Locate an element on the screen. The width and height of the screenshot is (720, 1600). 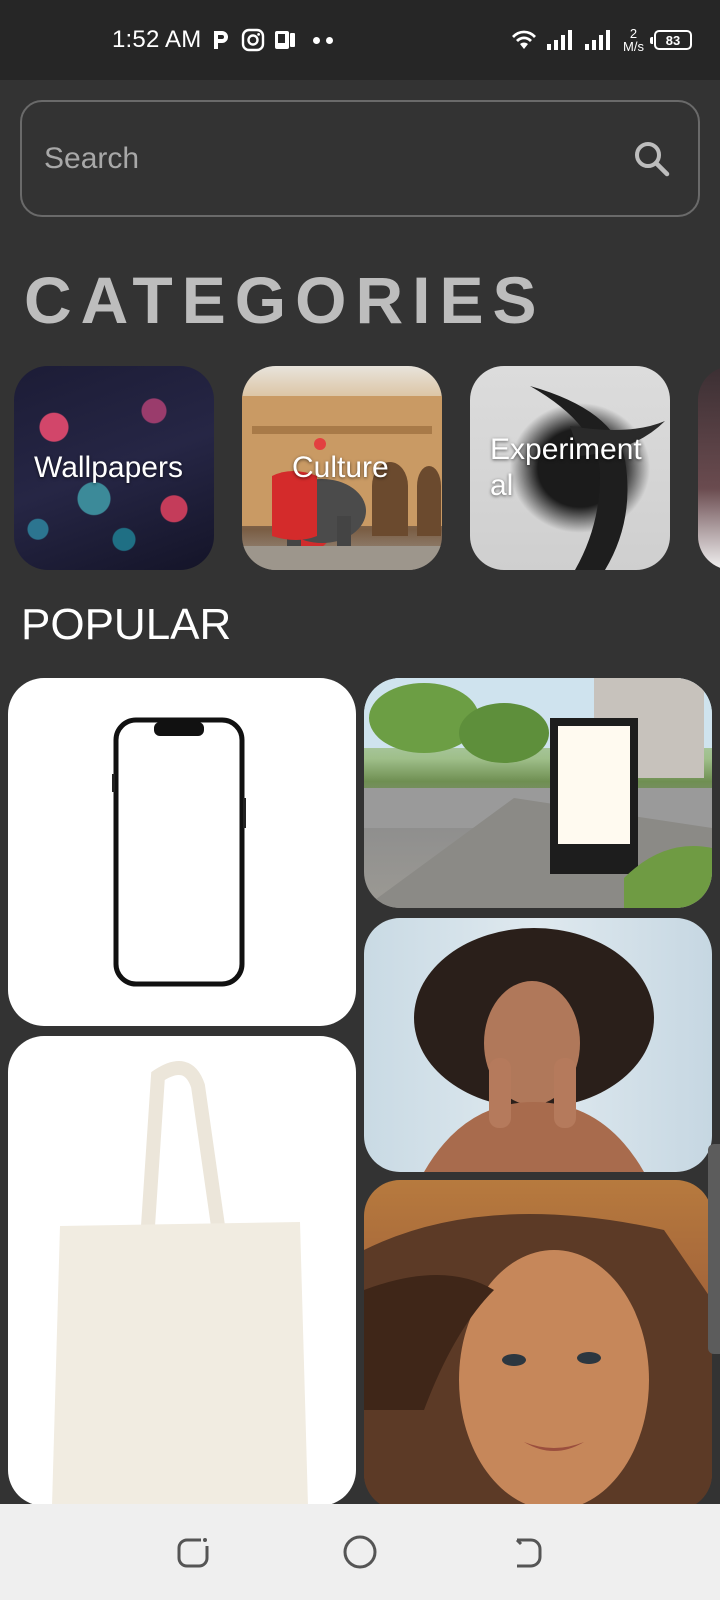
signal-icon is located at coordinates (560, 40).